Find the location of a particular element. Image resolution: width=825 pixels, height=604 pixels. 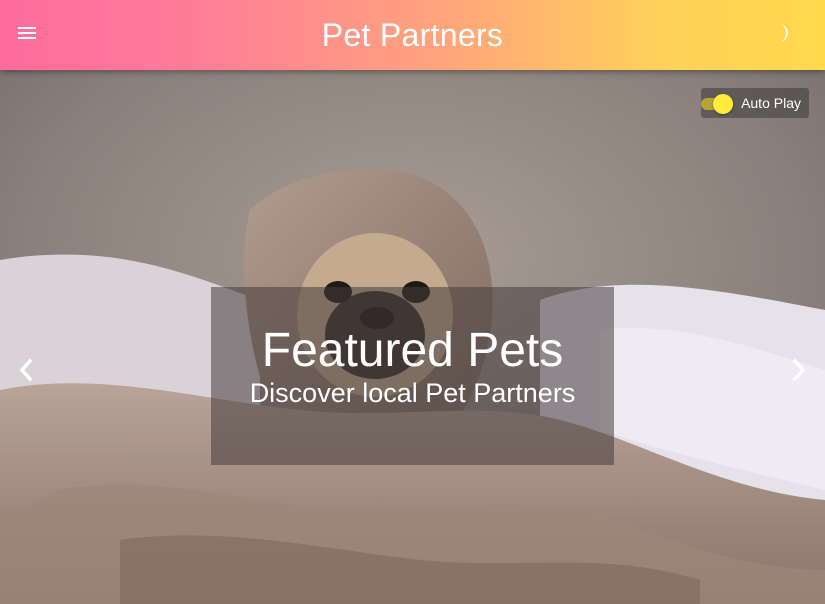

menu-button is located at coordinates (27, 35).